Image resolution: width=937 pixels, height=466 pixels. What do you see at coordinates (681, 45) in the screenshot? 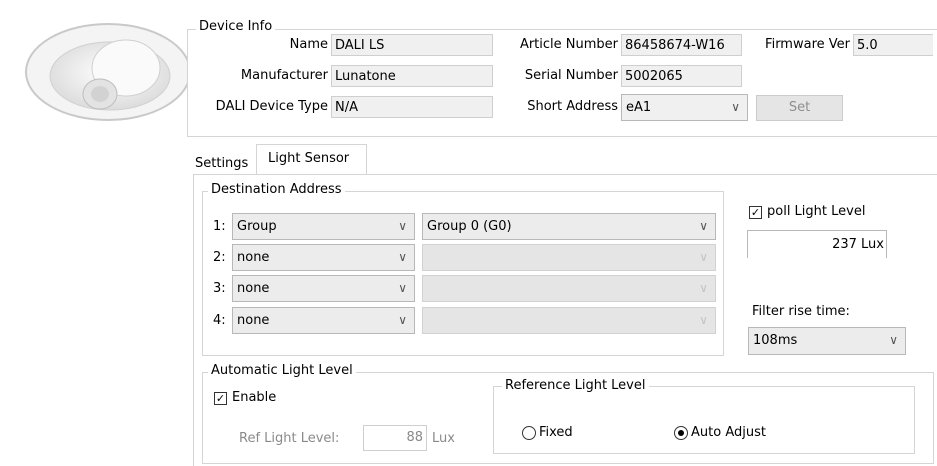
I see `article-field: 86458674-W16` at bounding box center [681, 45].